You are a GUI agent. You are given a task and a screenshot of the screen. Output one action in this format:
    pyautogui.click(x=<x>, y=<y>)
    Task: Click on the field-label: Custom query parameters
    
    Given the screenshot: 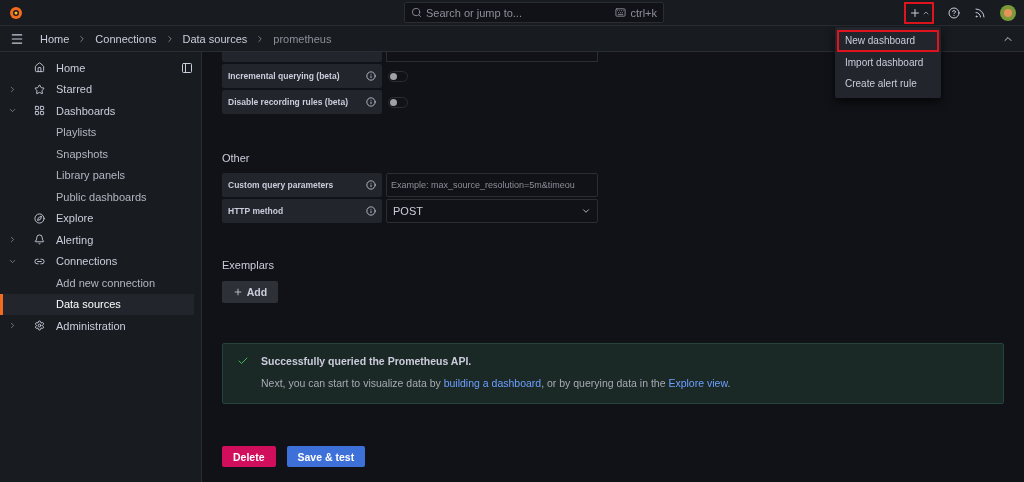 What is the action you would take?
    pyautogui.click(x=302, y=185)
    